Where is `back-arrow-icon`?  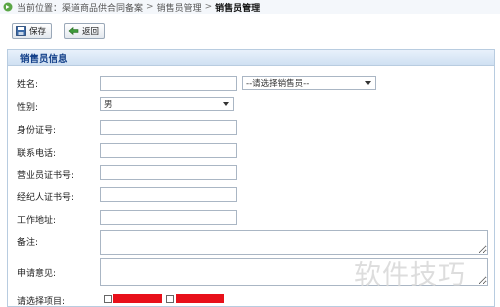
back-arrow-icon is located at coordinates (73, 31).